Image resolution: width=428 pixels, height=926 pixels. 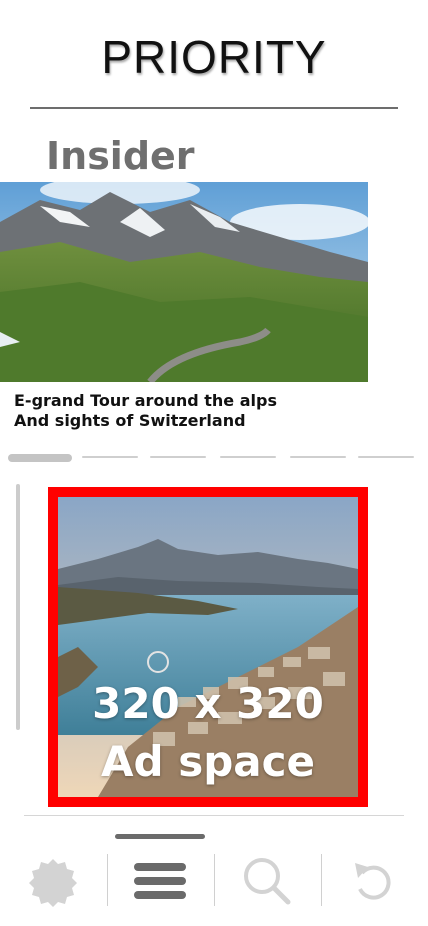 I want to click on refresh-icon, so click(x=373, y=881).